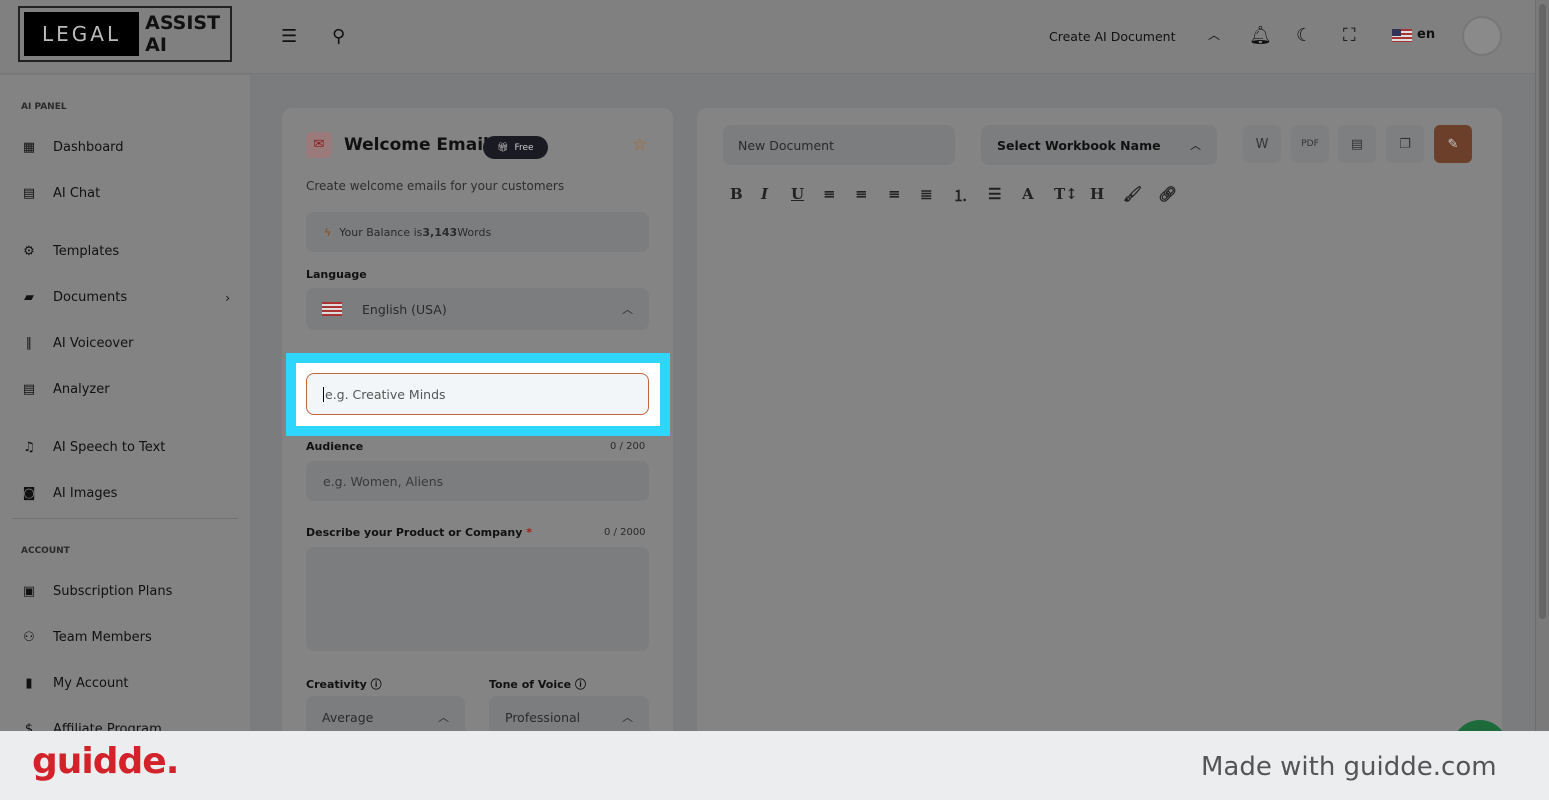 This screenshot has width=1549, height=800. I want to click on fullscreen-icon: ⛶, so click(1349, 35).